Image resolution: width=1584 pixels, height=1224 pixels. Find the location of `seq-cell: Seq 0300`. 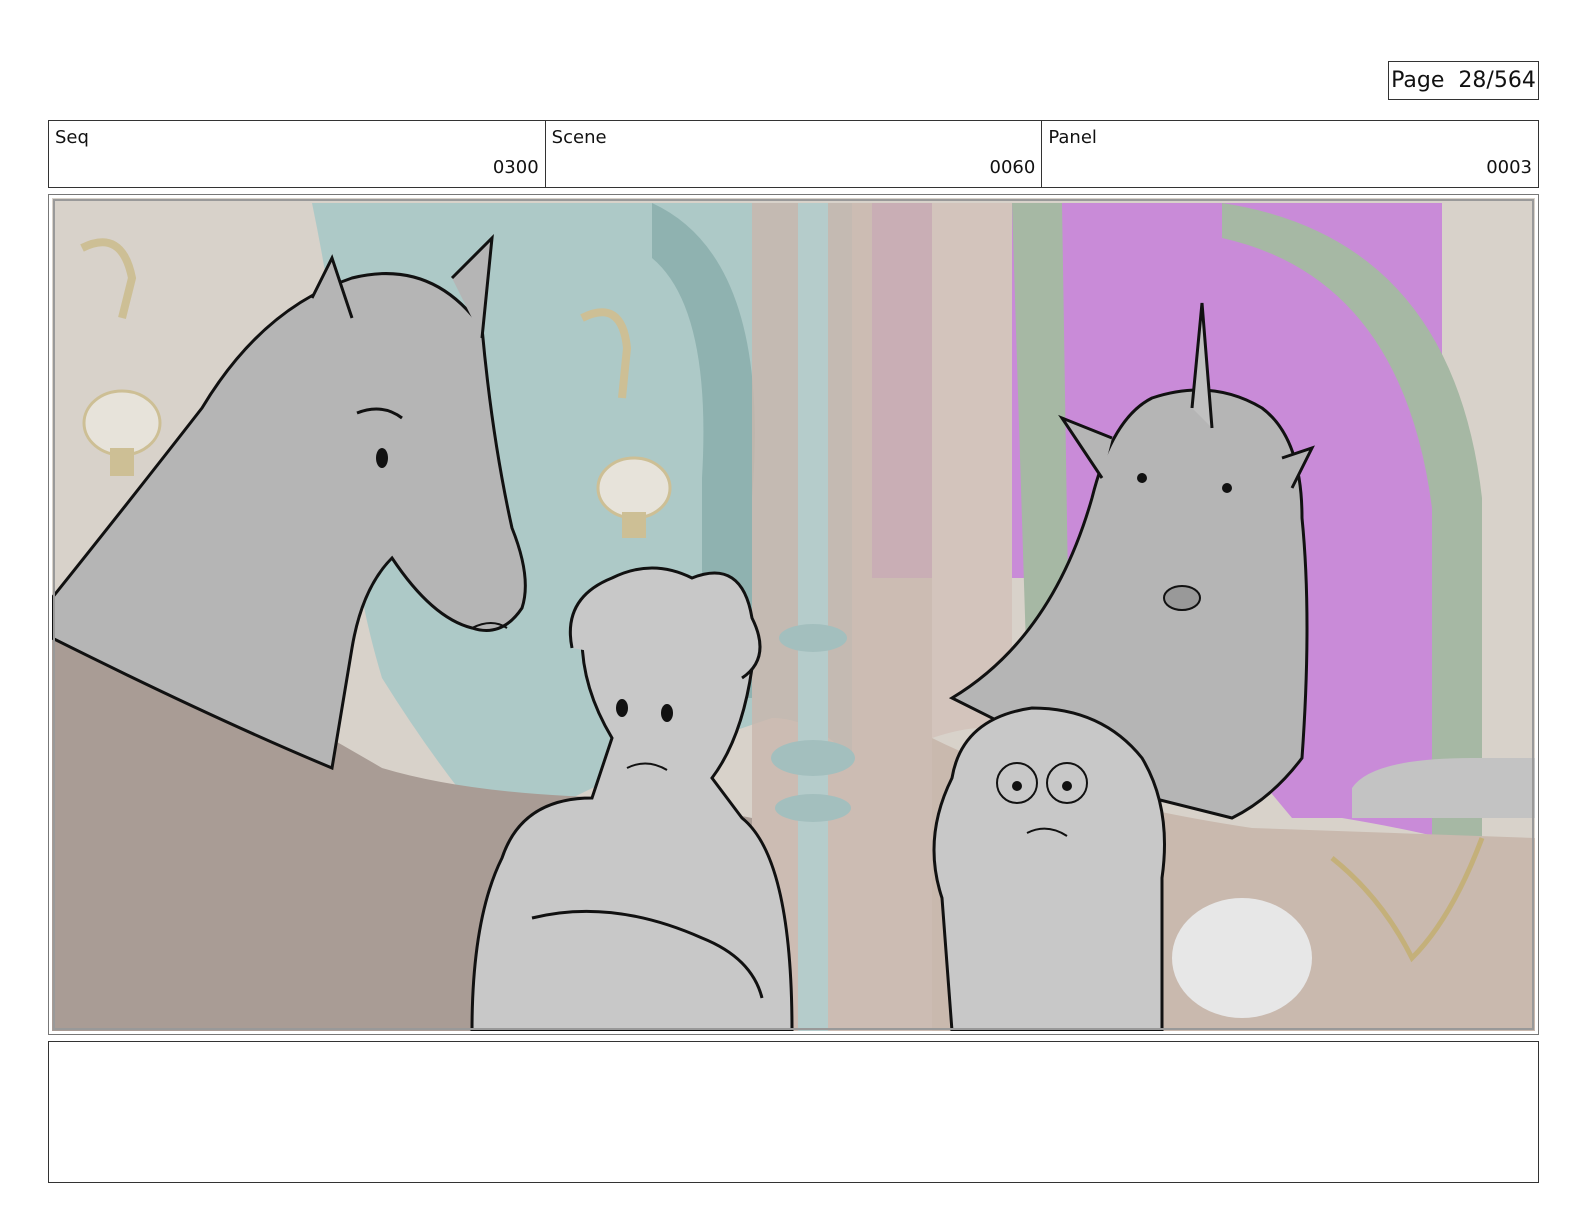

seq-cell: Seq 0300 is located at coordinates (297, 154).